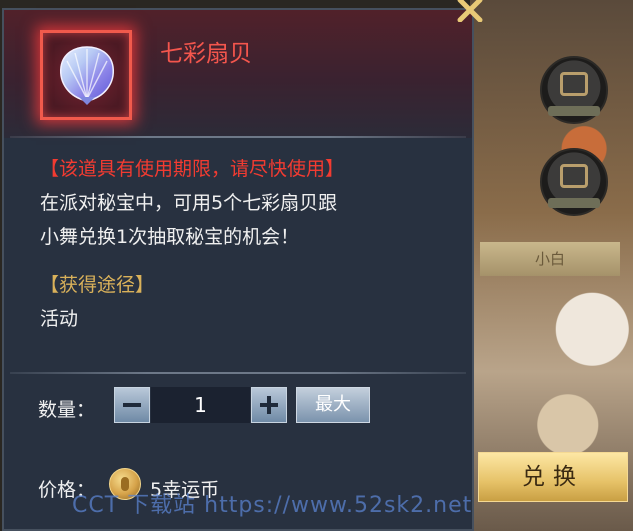  What do you see at coordinates (470, 11) in the screenshot?
I see `close-icon` at bounding box center [470, 11].